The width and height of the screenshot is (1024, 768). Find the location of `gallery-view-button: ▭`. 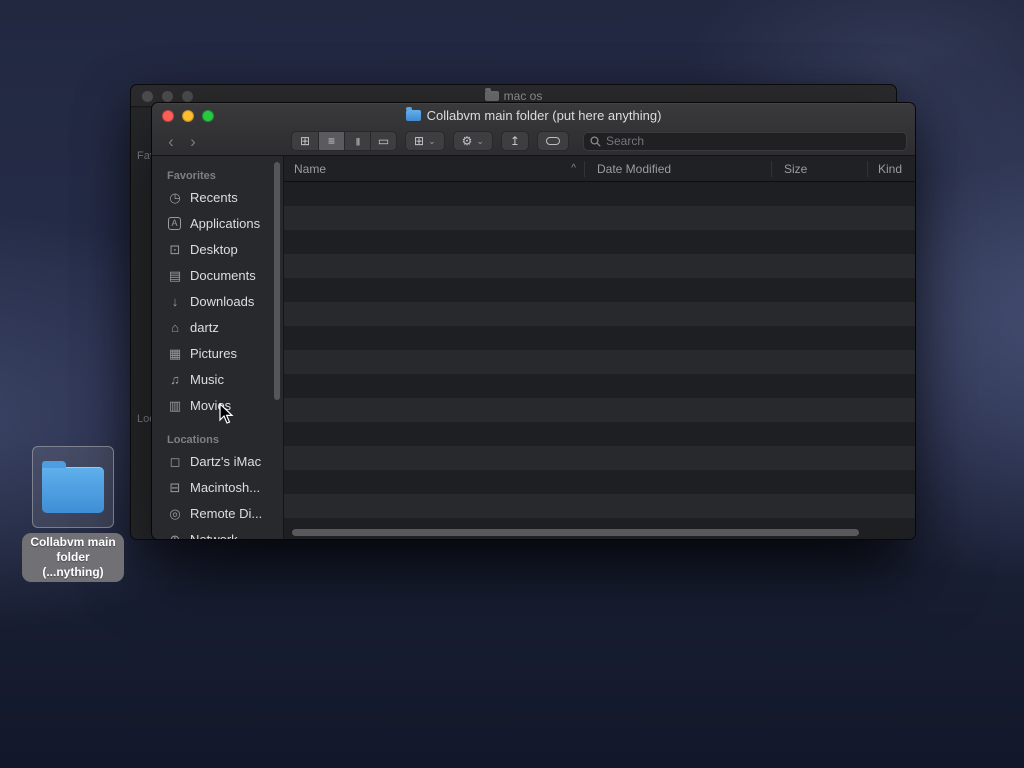

gallery-view-button: ▭ is located at coordinates (383, 141).